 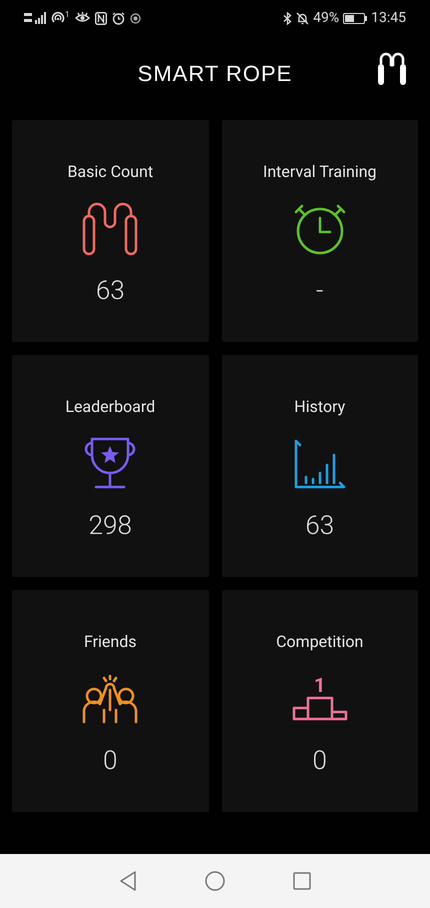 What do you see at coordinates (110, 172) in the screenshot?
I see `card-title: Basic Count` at bounding box center [110, 172].